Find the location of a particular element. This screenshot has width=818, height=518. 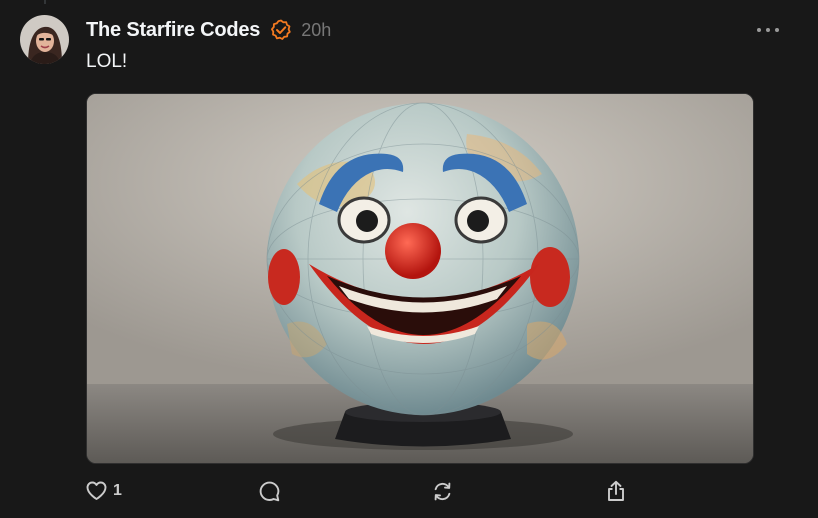

repost-icon is located at coordinates (442, 491).